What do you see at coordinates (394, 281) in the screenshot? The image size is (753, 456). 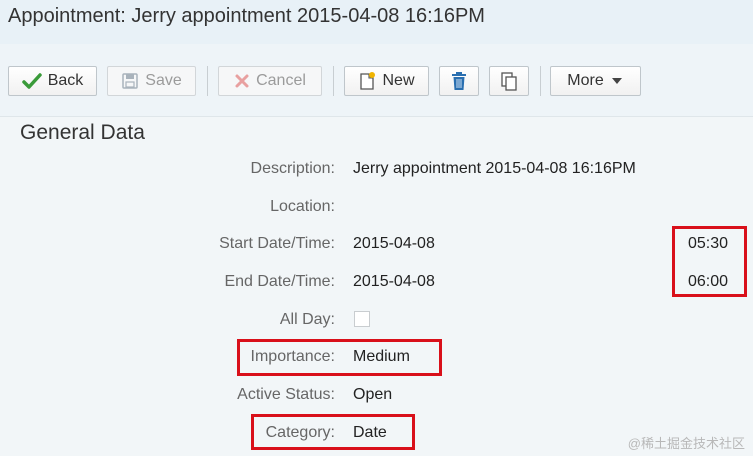 I see `end-date-value: 2015-04-08` at bounding box center [394, 281].